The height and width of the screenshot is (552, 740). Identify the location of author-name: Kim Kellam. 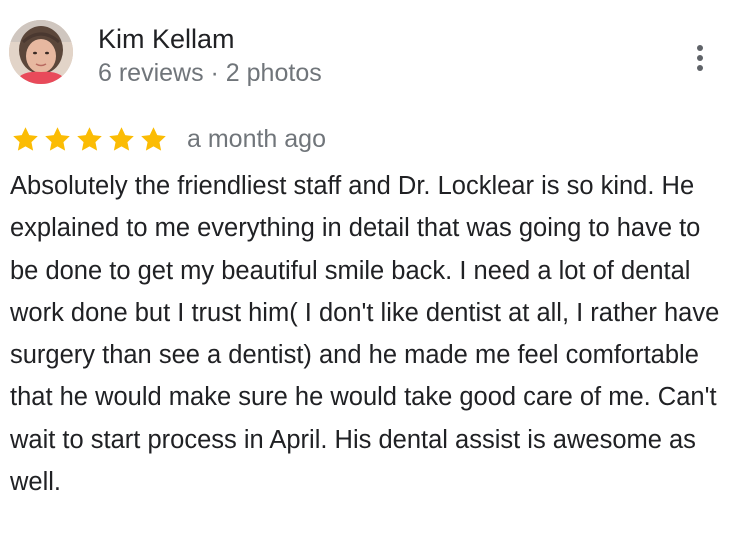
(166, 39).